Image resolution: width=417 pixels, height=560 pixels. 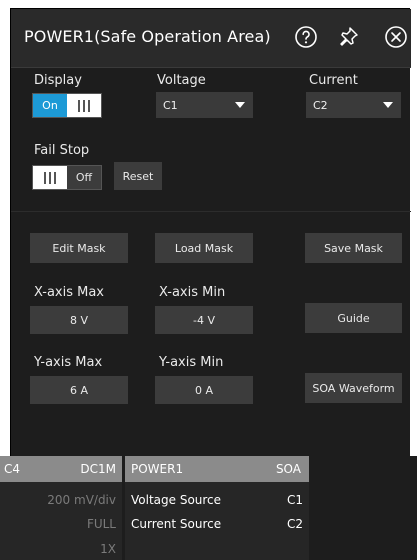 I want to click on fail-stop-toggle: Off, so click(x=67, y=177).